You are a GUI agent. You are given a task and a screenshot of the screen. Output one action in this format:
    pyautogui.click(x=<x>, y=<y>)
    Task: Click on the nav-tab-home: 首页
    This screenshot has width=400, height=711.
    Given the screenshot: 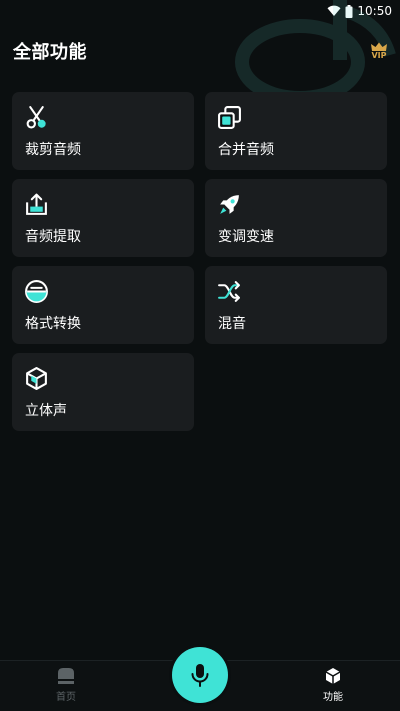 What is the action you would take?
    pyautogui.click(x=66, y=687)
    